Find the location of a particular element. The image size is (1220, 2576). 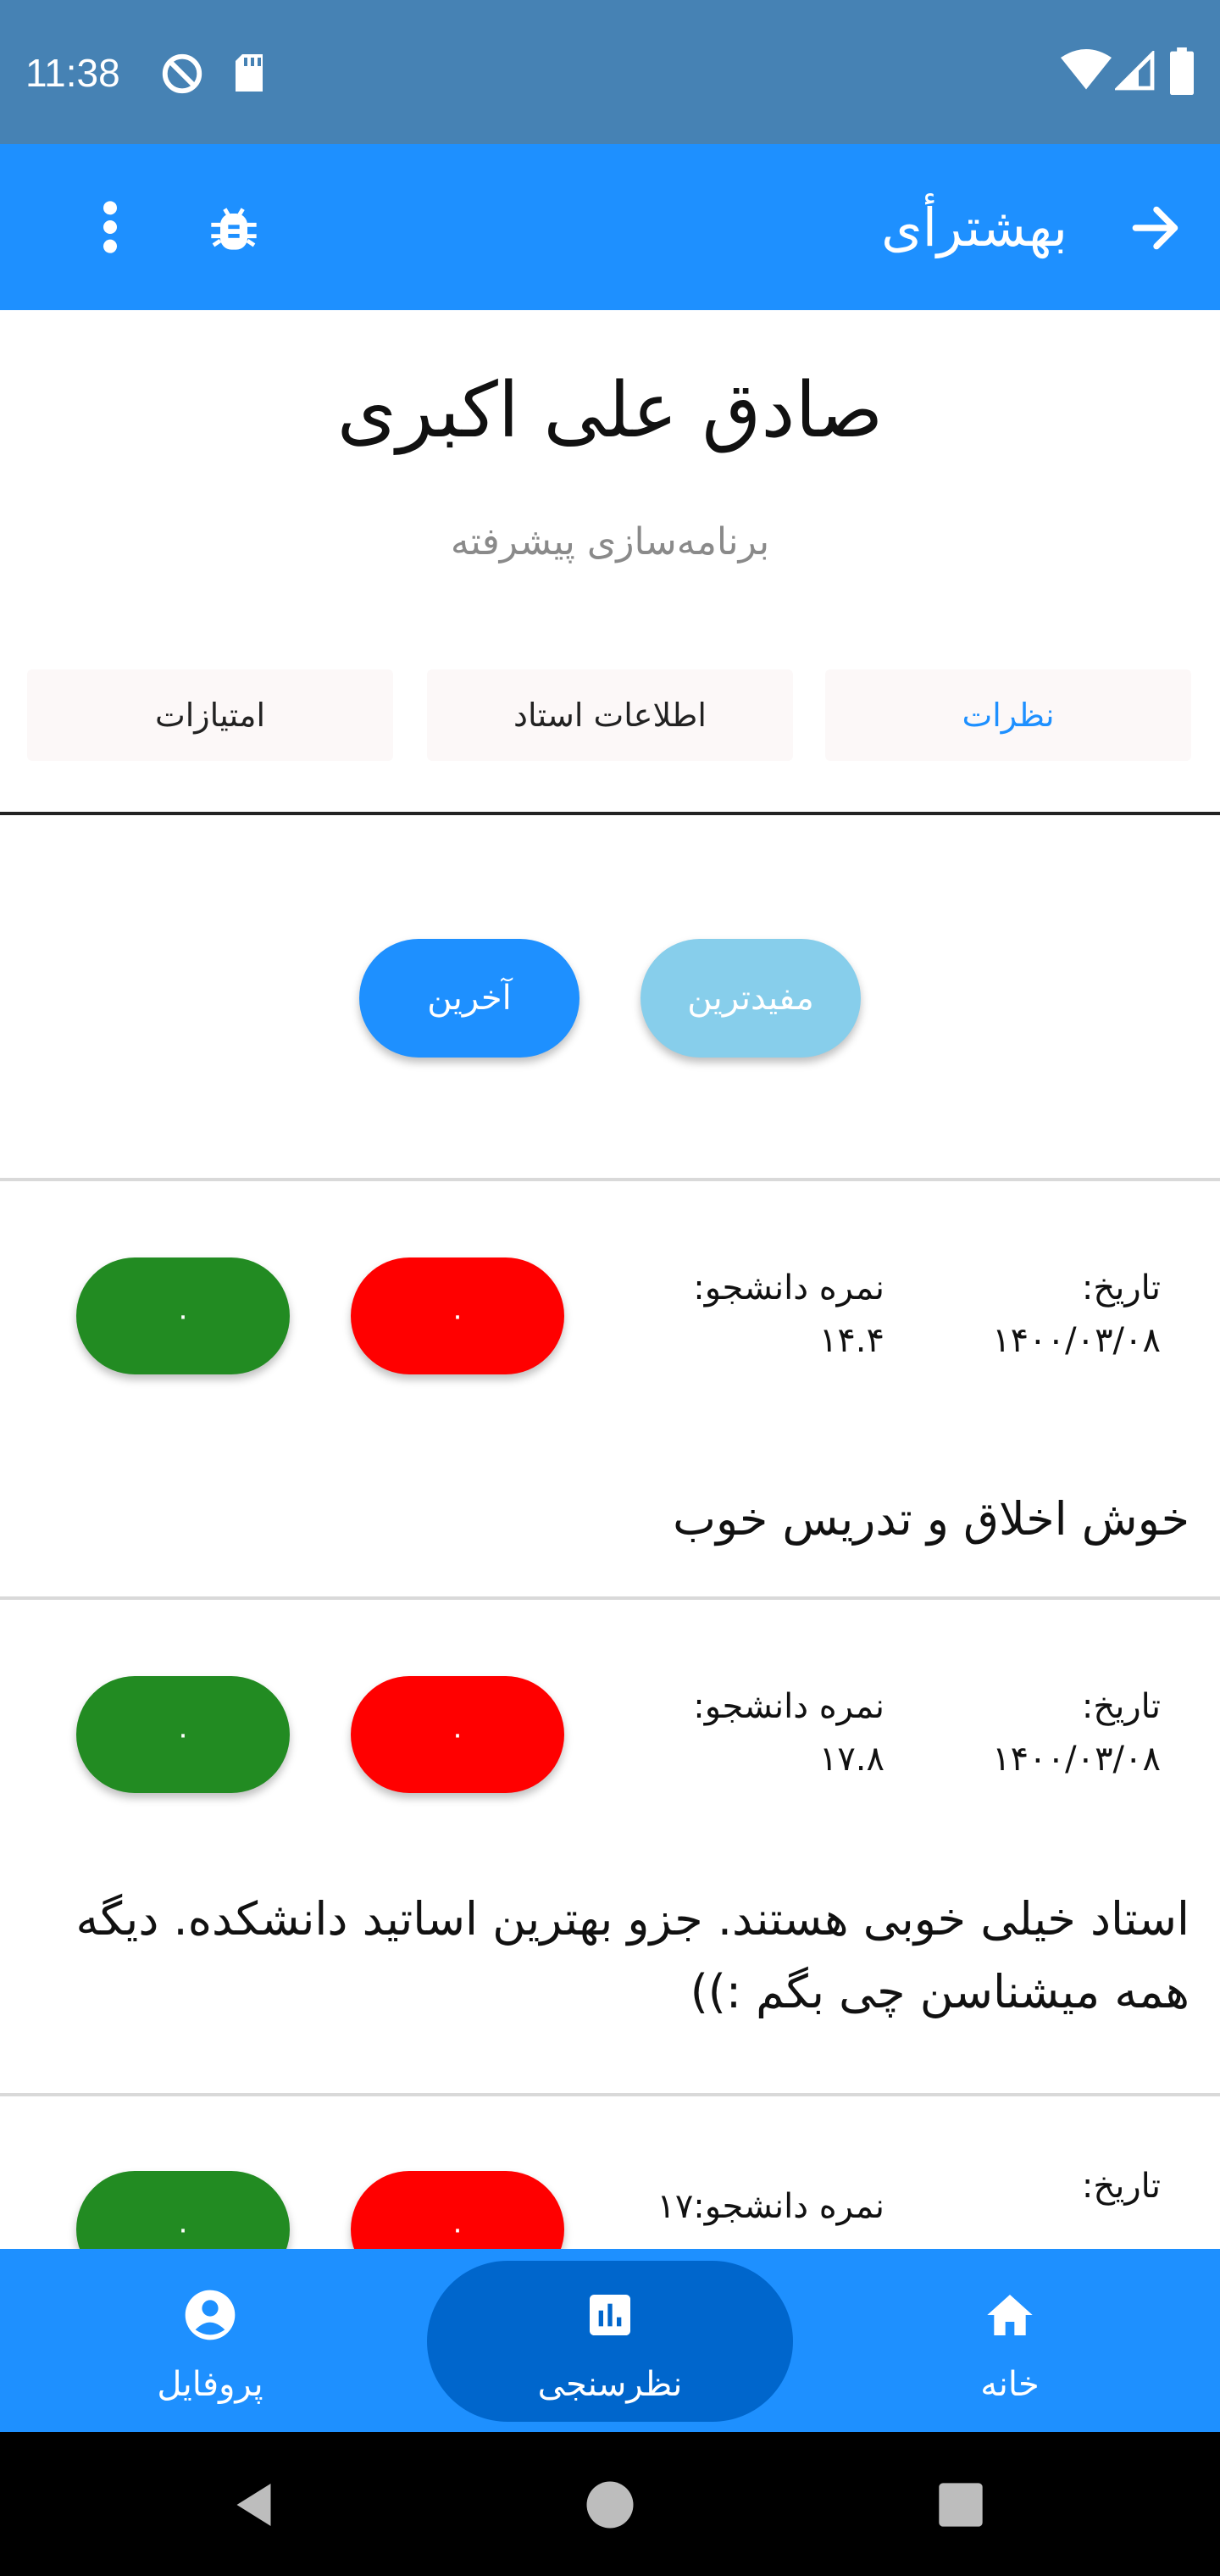

nav-item-profile: پروفایل is located at coordinates (210, 2340).